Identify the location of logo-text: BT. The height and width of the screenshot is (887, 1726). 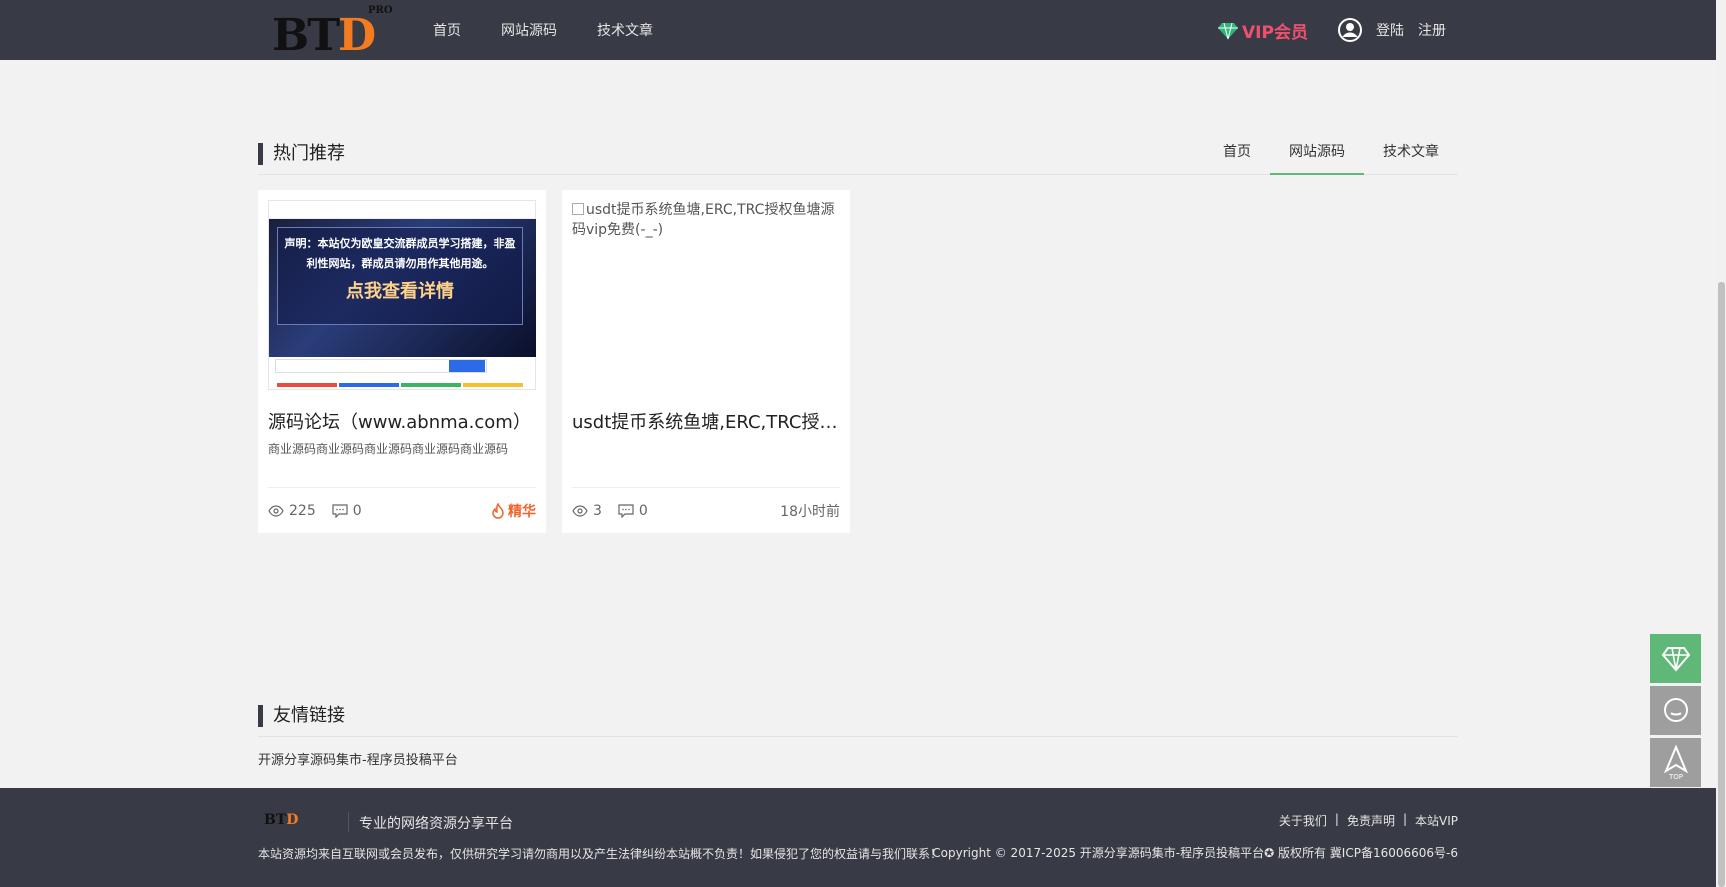
(306, 35).